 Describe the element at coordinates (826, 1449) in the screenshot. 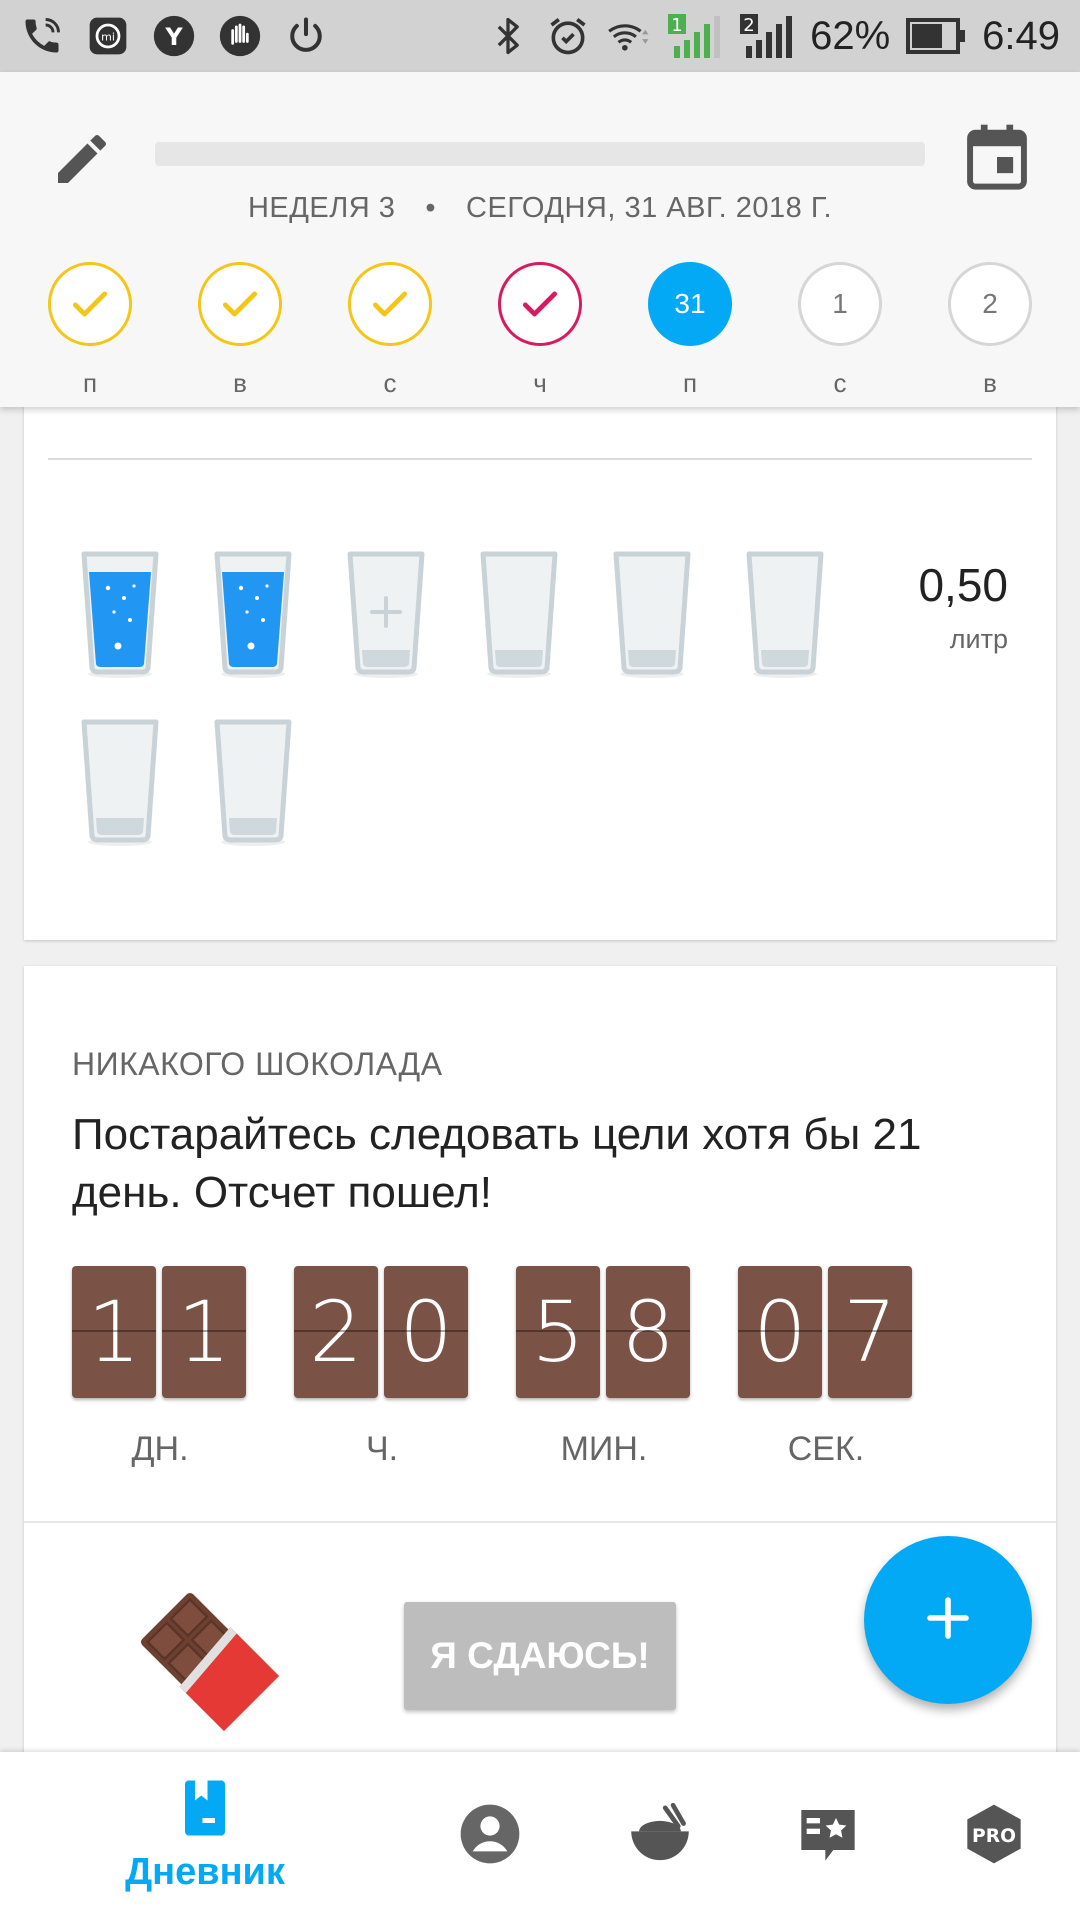

I see `timer-unit-label: СЕК.` at that location.